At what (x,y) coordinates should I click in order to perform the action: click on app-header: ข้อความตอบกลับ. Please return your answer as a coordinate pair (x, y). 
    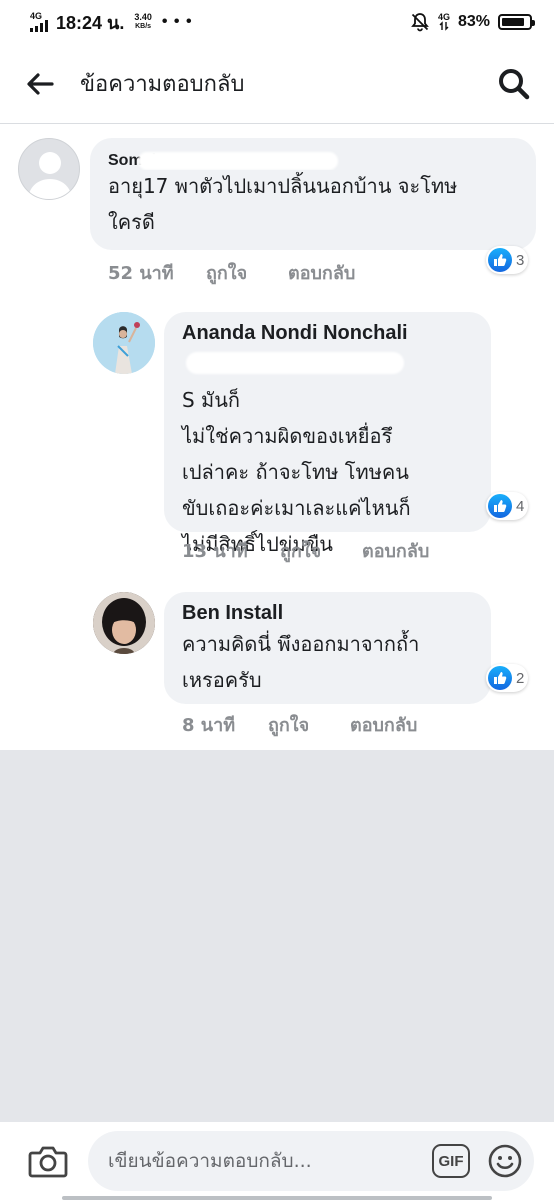
    Looking at the image, I should click on (277, 84).